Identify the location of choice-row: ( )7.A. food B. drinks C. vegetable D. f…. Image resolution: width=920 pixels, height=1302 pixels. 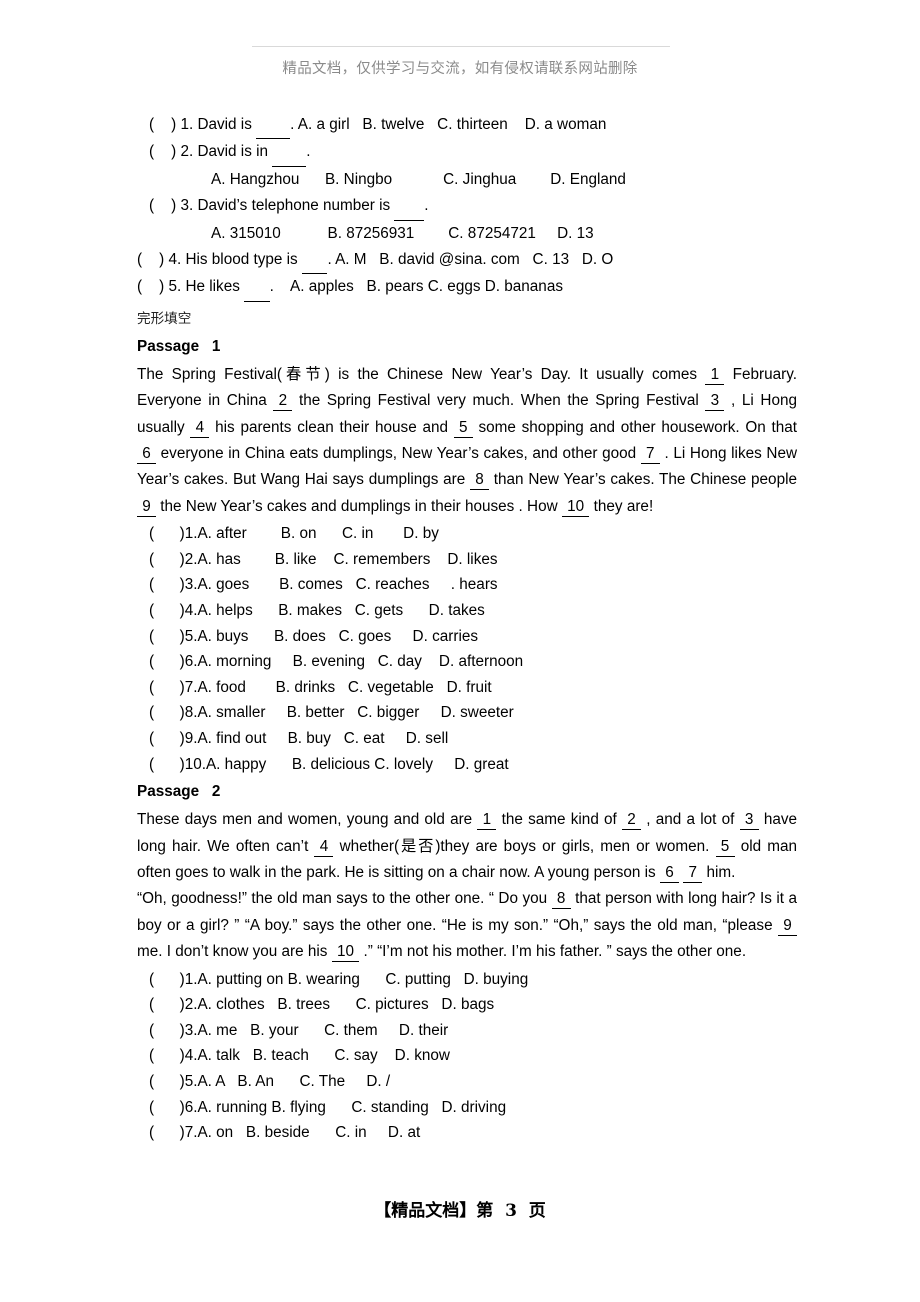
(320, 687).